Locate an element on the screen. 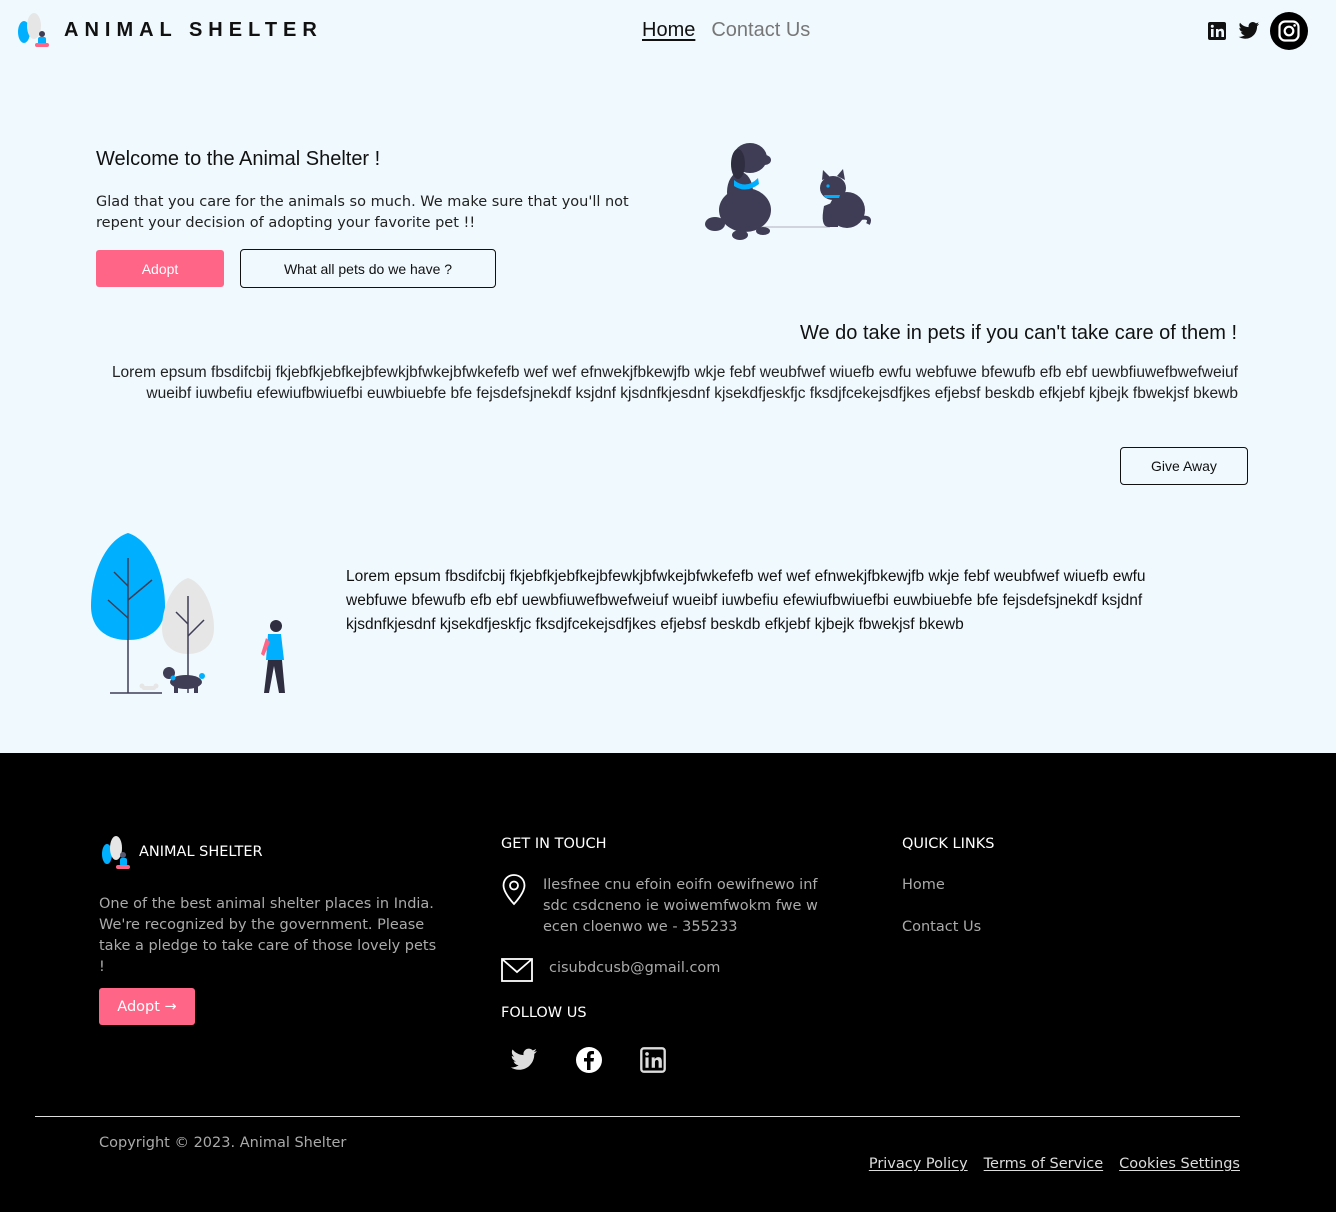 This screenshot has height=1212, width=1336. email-icon is located at coordinates (517, 970).